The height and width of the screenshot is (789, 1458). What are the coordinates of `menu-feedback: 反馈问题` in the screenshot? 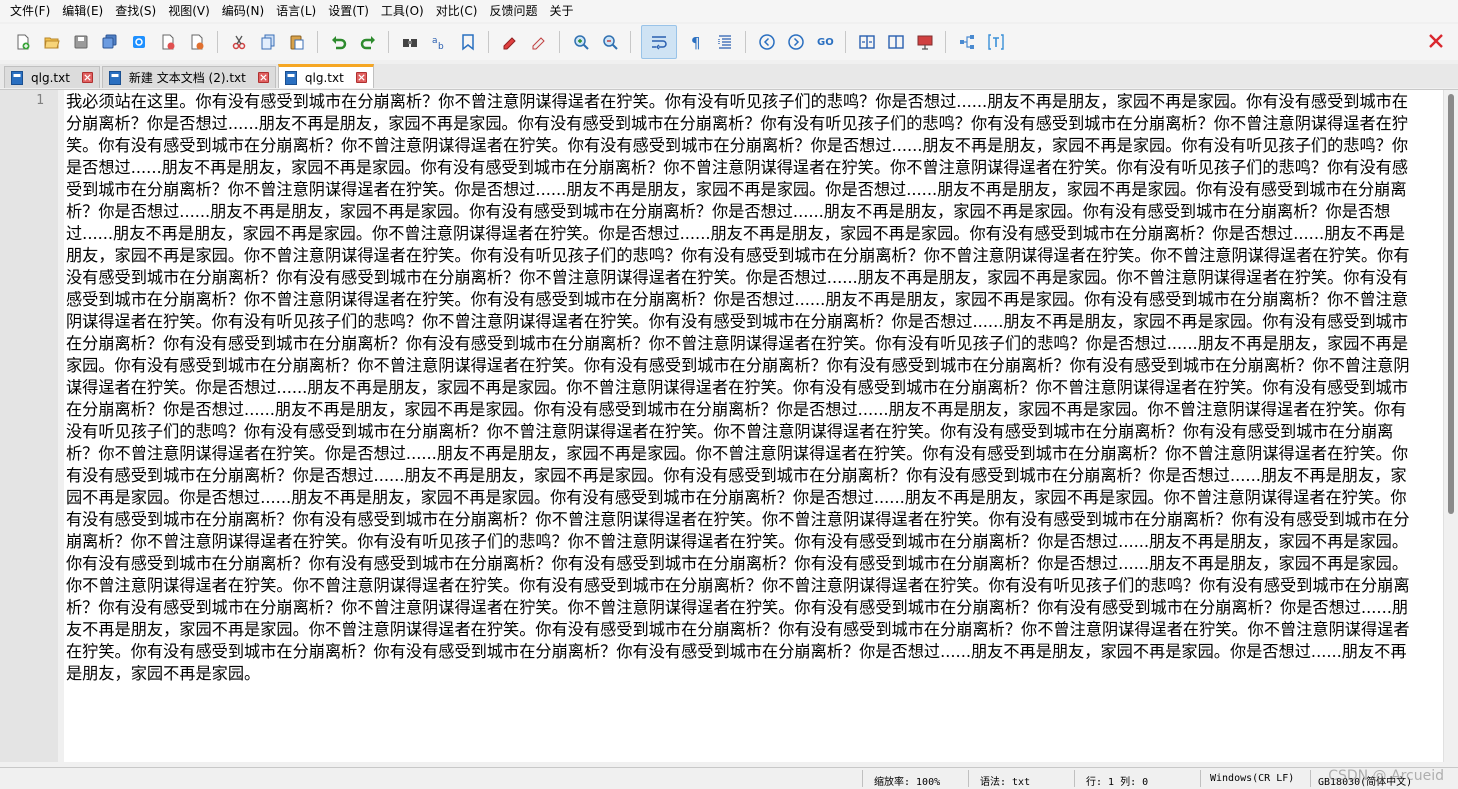 It's located at (513, 11).